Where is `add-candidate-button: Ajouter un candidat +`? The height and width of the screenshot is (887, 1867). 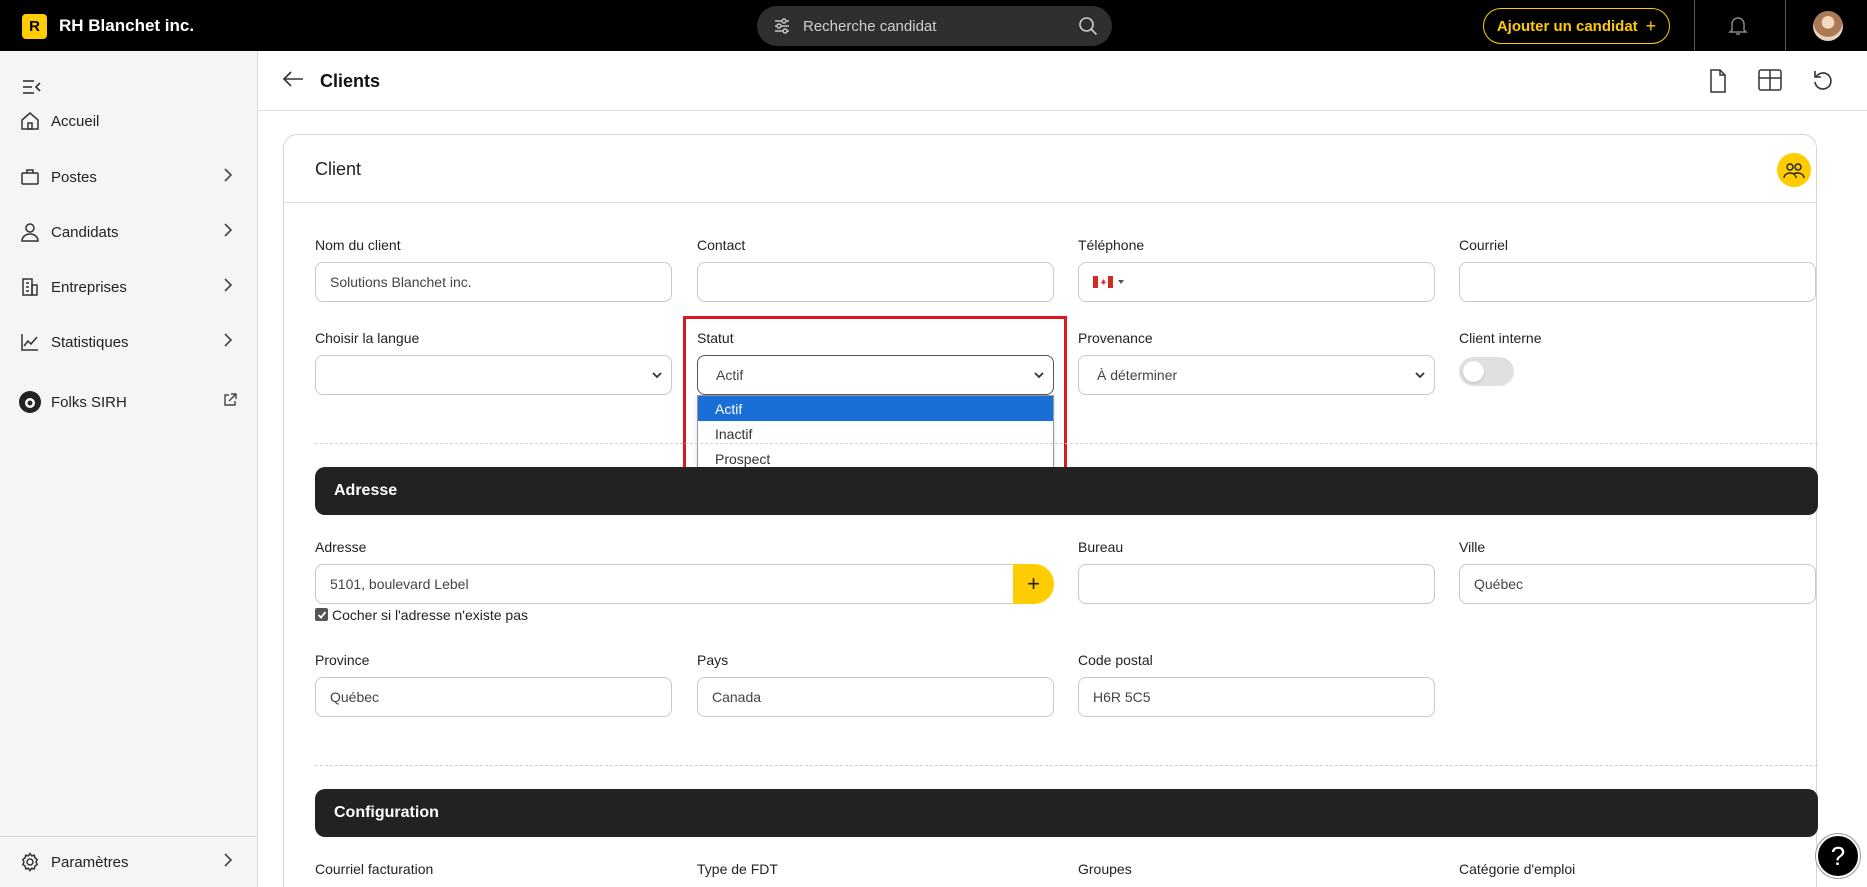
add-candidate-button: Ajouter un candidat + is located at coordinates (1576, 26).